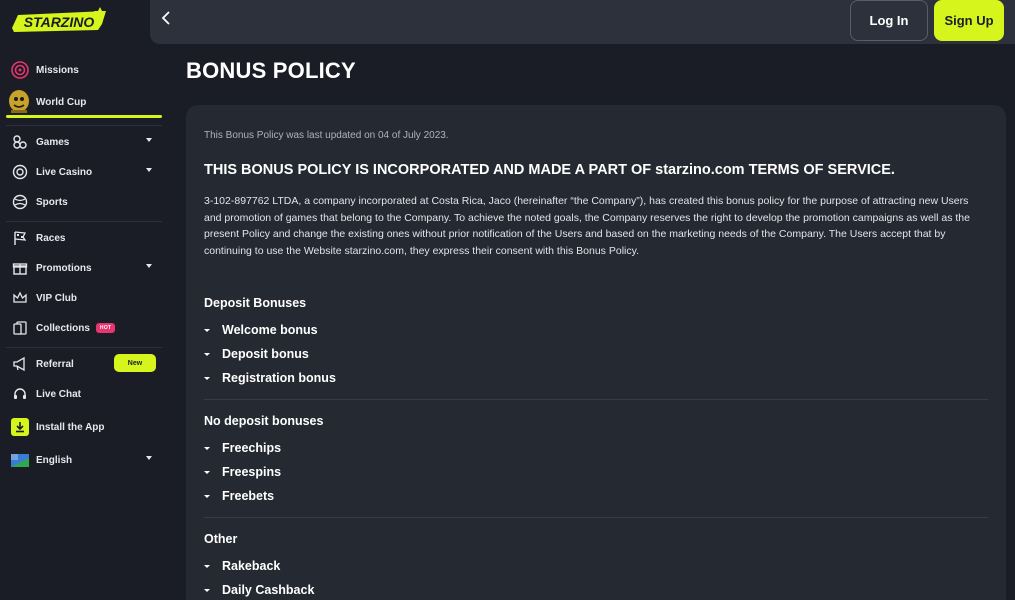 Image resolution: width=1015 pixels, height=600 pixels. Describe the element at coordinates (268, 590) in the screenshot. I see `list-item-label: Daily Cashback` at that location.